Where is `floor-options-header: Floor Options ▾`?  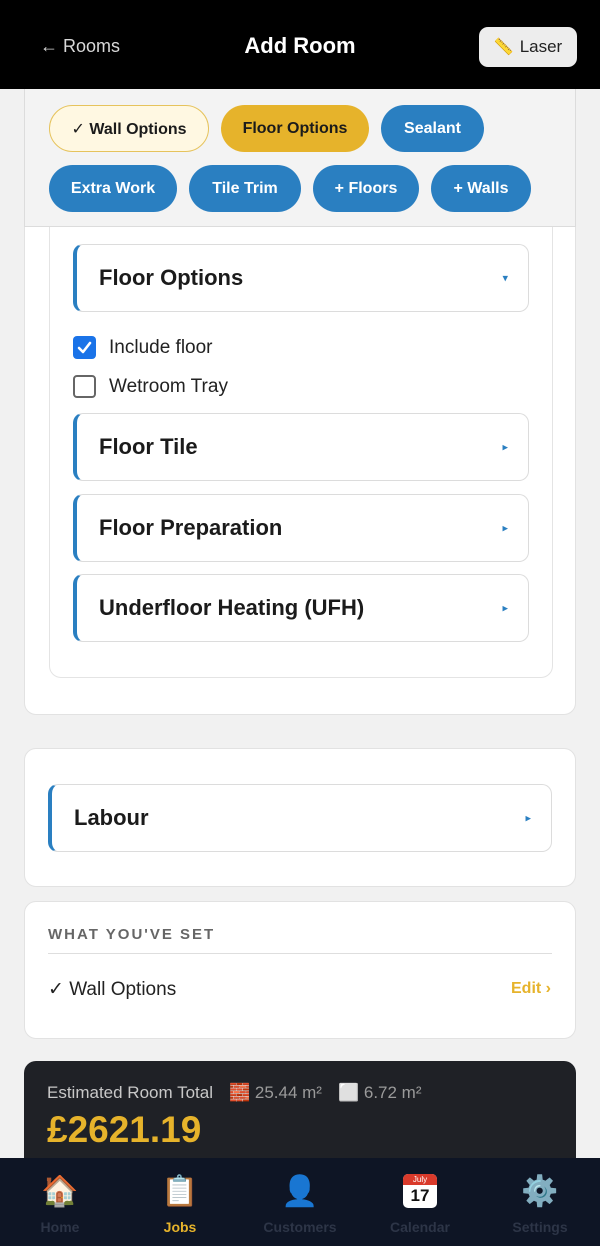 floor-options-header: Floor Options ▾ is located at coordinates (301, 278).